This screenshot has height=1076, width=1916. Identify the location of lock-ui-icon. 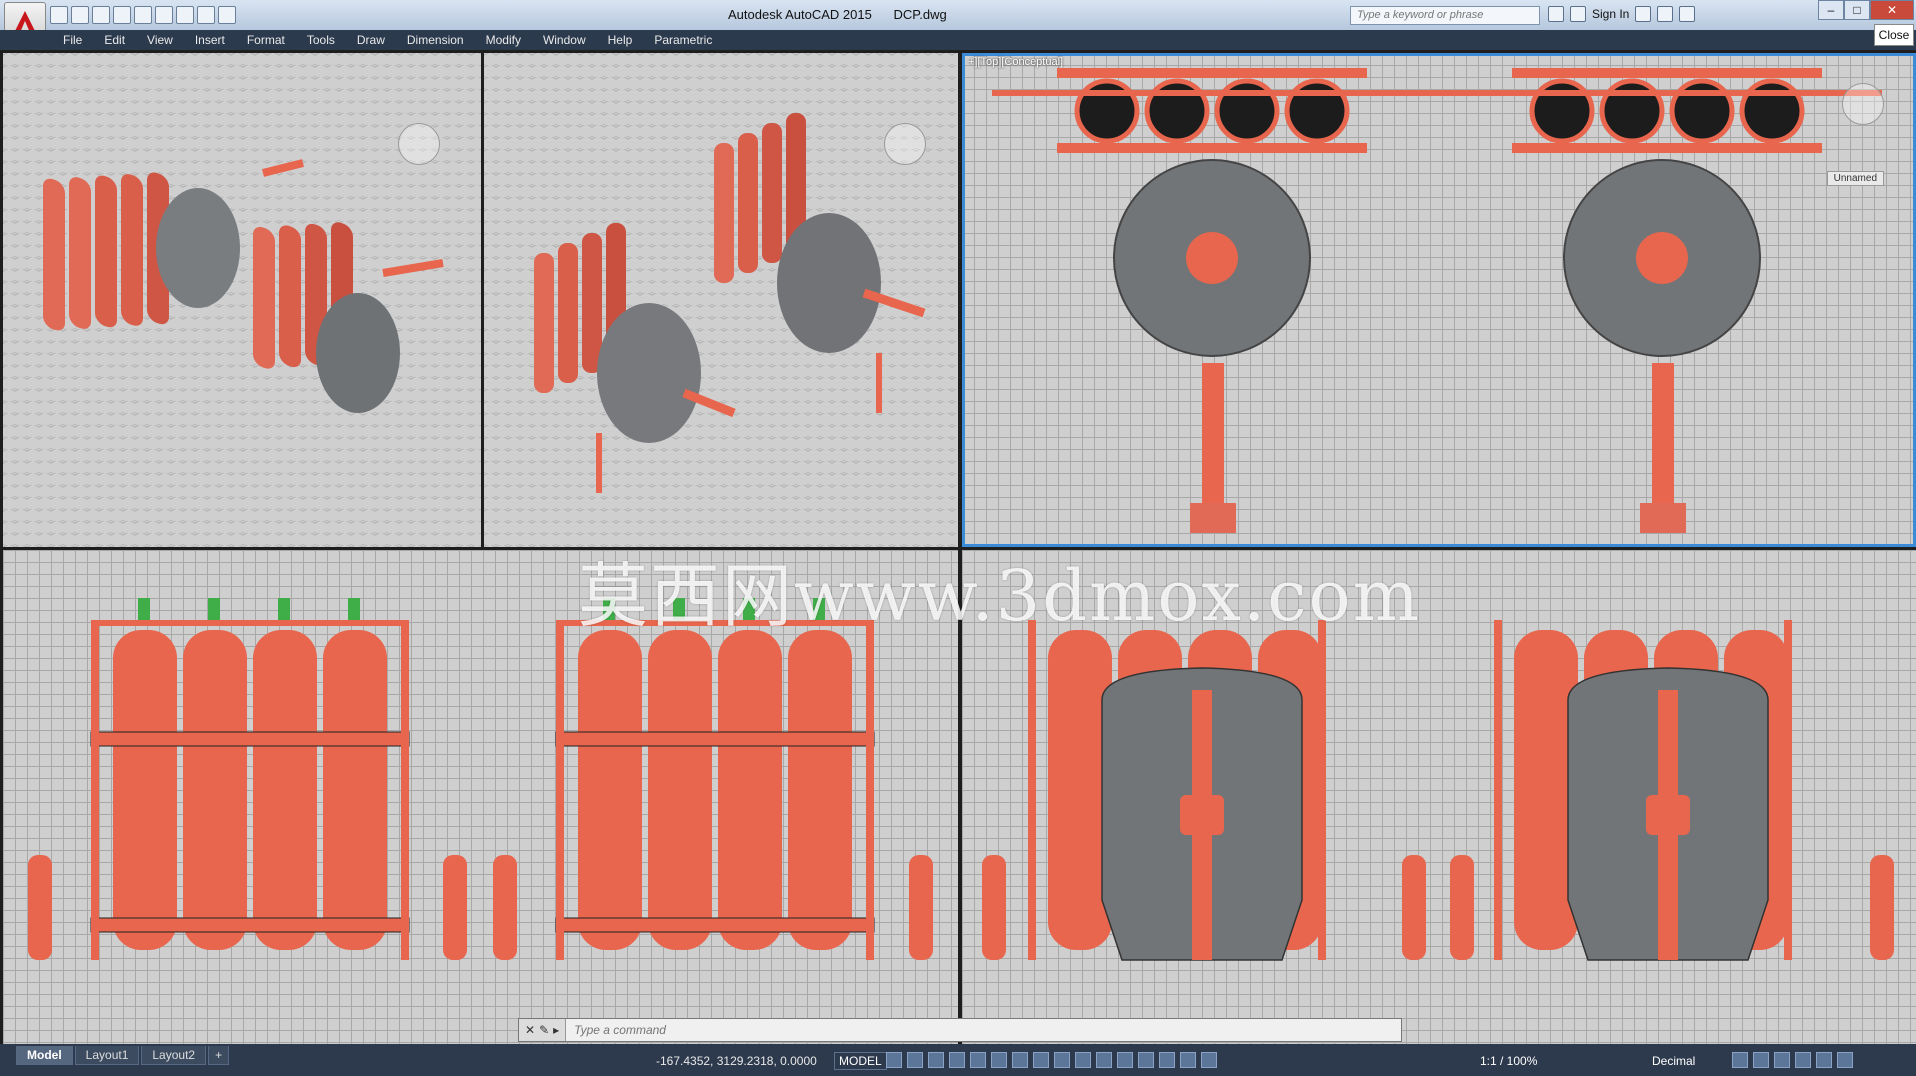
(1761, 1060).